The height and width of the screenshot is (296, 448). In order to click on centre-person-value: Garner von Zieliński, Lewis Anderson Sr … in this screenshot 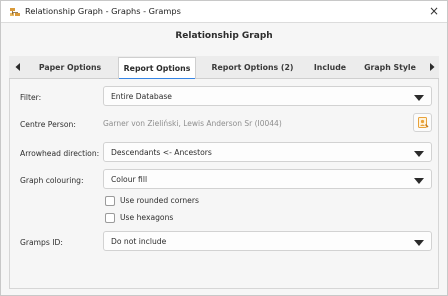, I will do `click(192, 123)`.